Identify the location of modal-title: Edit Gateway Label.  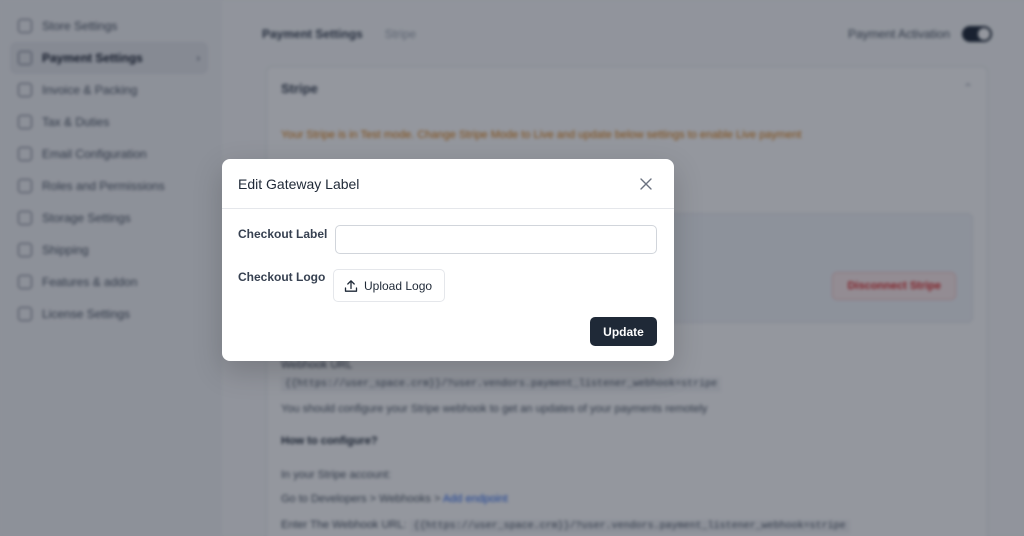
(299, 183).